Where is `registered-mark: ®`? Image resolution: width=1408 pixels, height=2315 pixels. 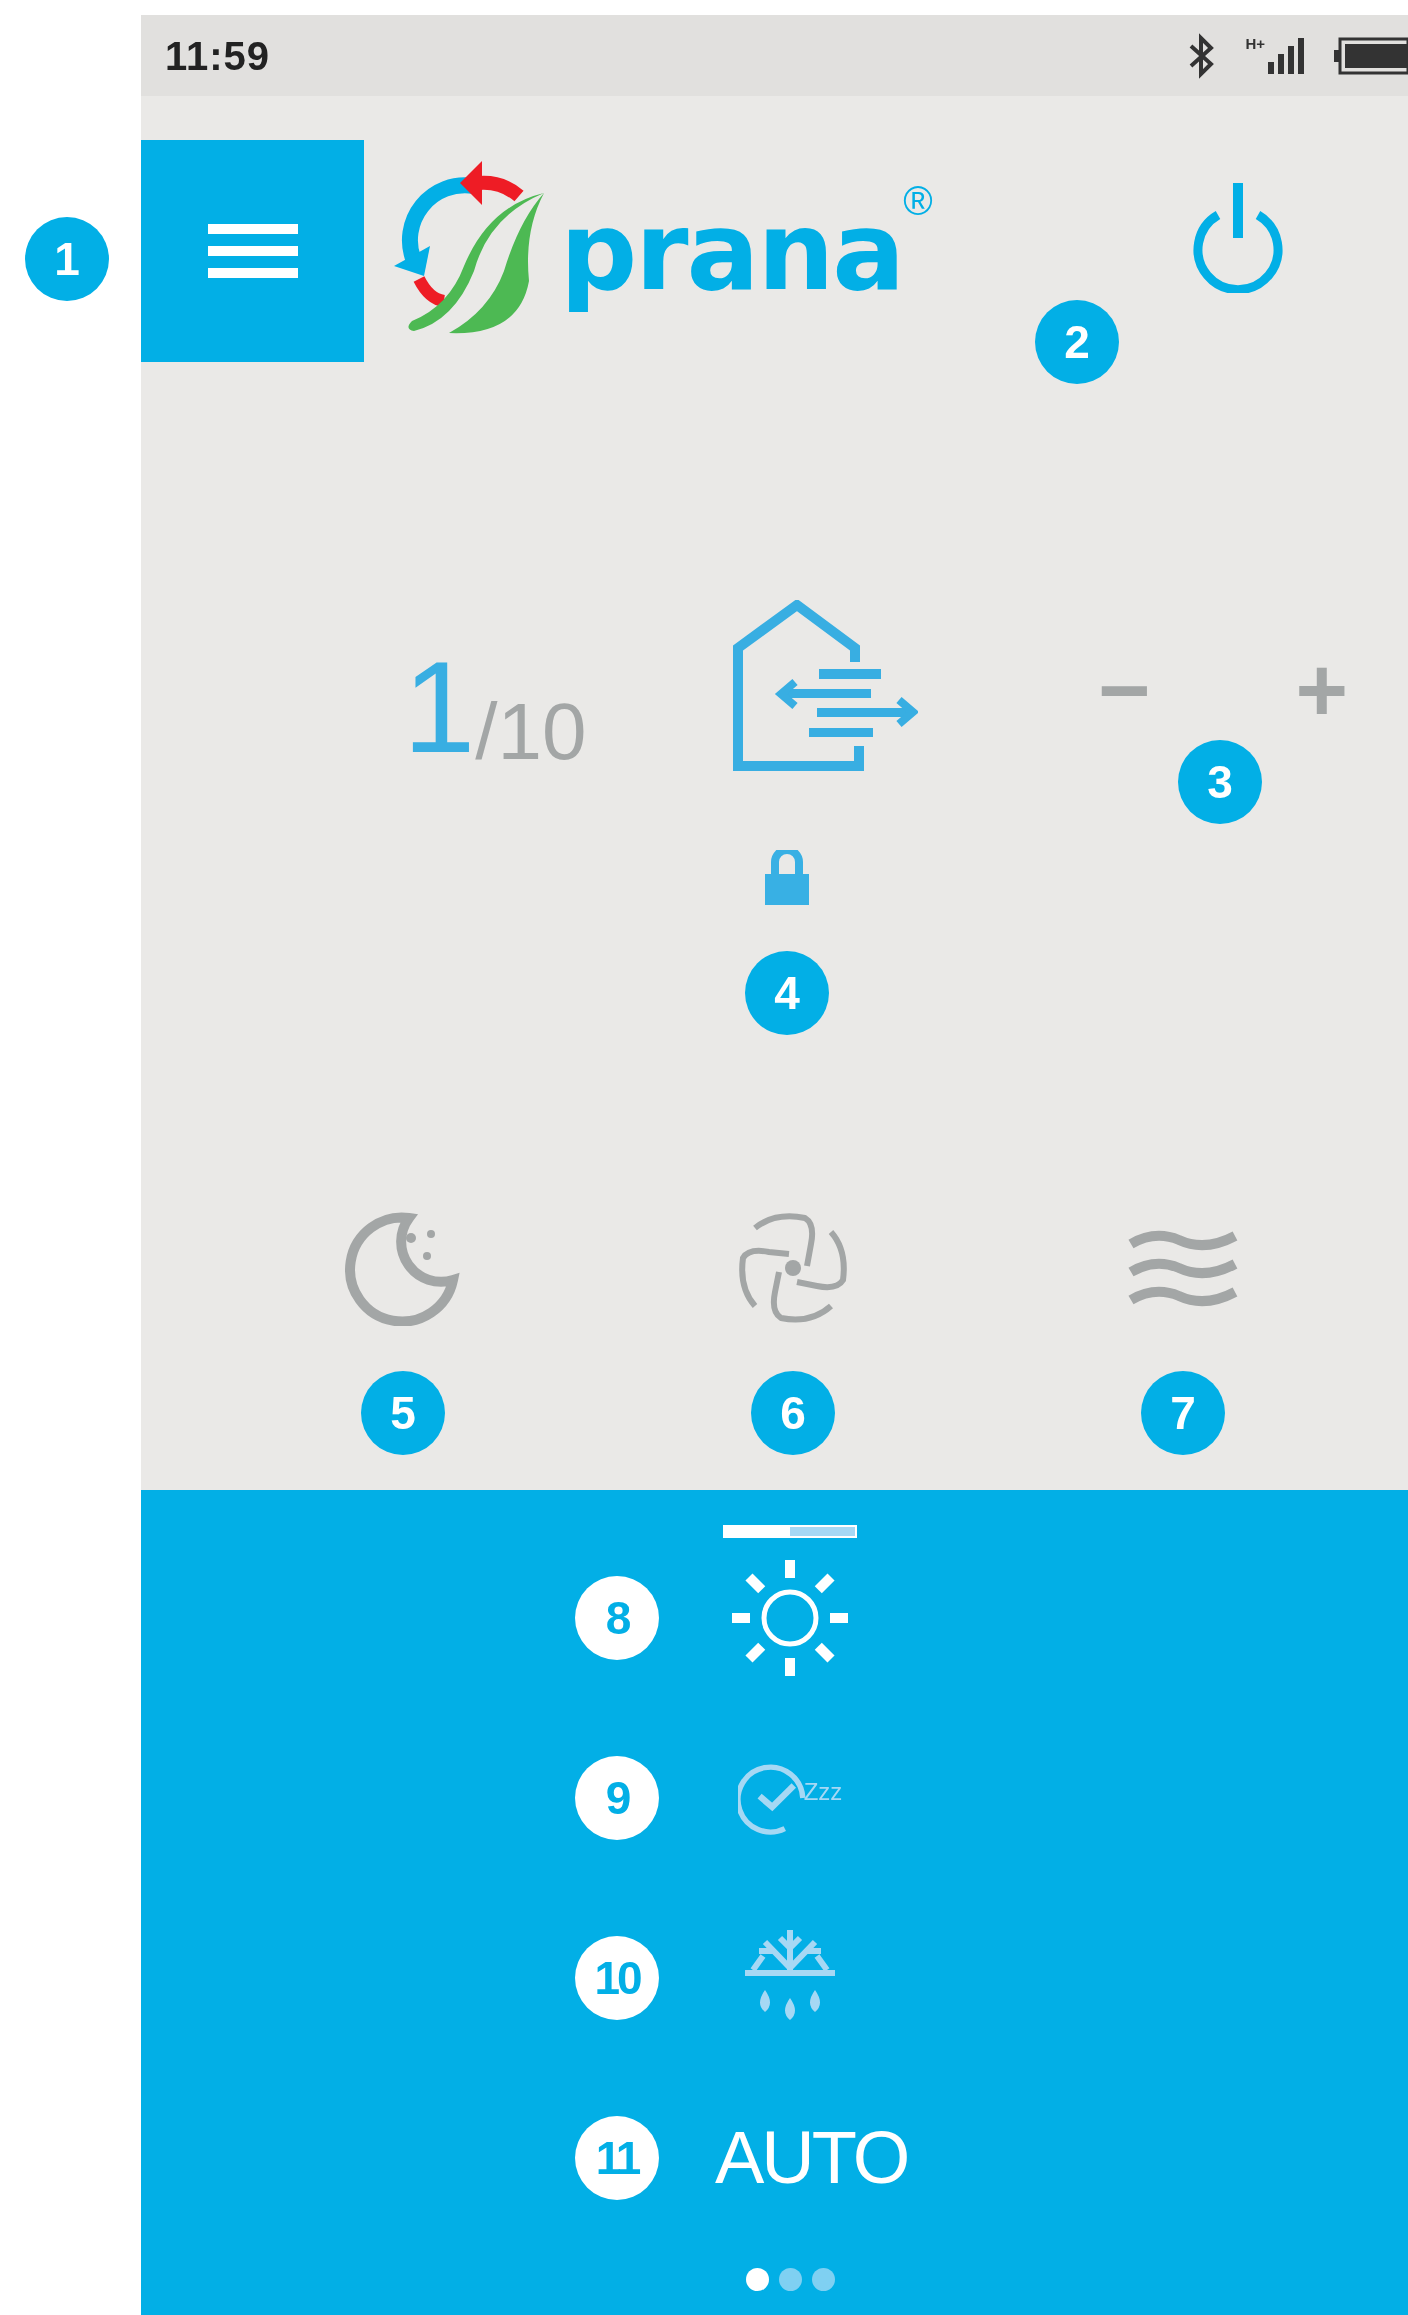
registered-mark: ® is located at coordinates (918, 201).